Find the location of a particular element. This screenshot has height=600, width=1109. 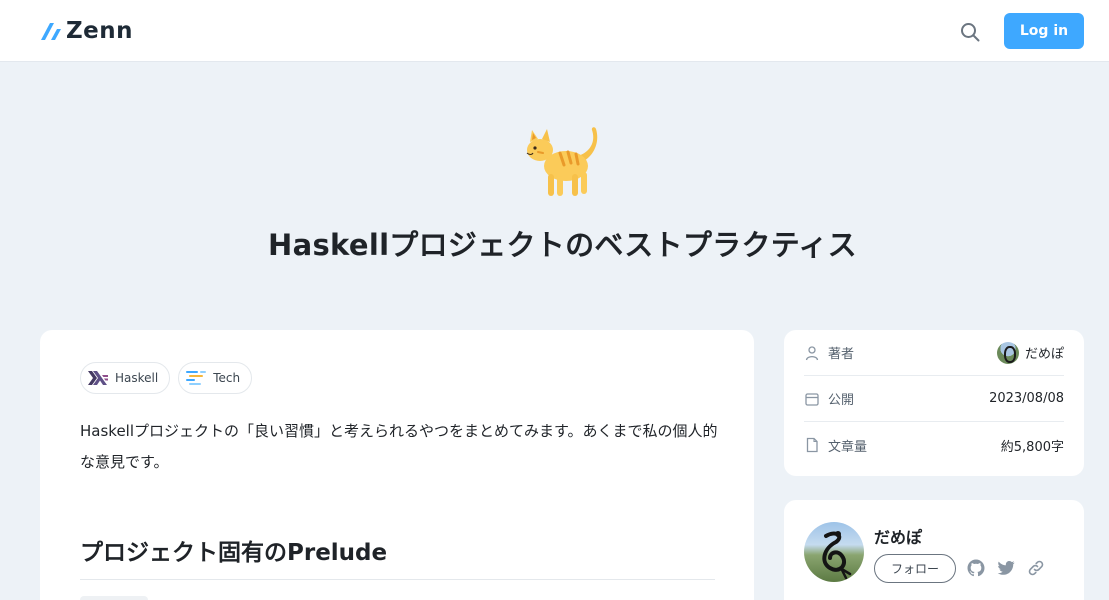

site-header: Zenn Log in is located at coordinates (554, 31).